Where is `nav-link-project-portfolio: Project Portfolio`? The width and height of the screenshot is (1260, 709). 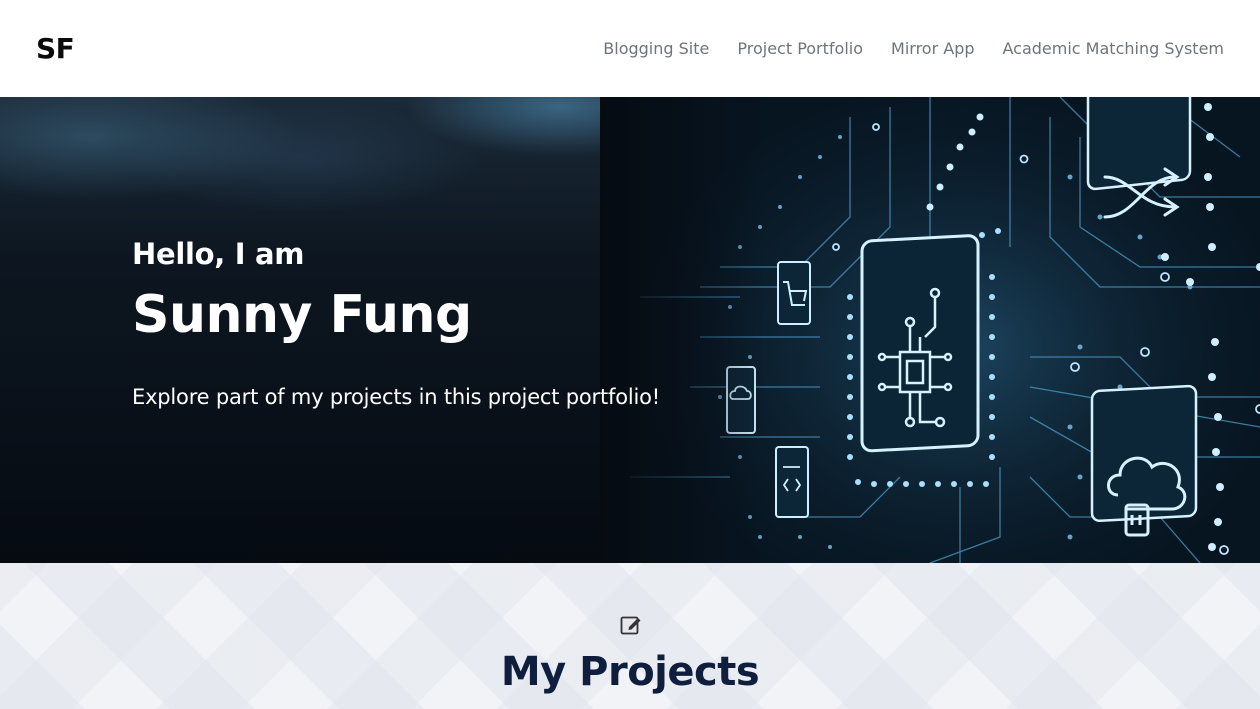
nav-link-project-portfolio: Project Portfolio is located at coordinates (800, 48).